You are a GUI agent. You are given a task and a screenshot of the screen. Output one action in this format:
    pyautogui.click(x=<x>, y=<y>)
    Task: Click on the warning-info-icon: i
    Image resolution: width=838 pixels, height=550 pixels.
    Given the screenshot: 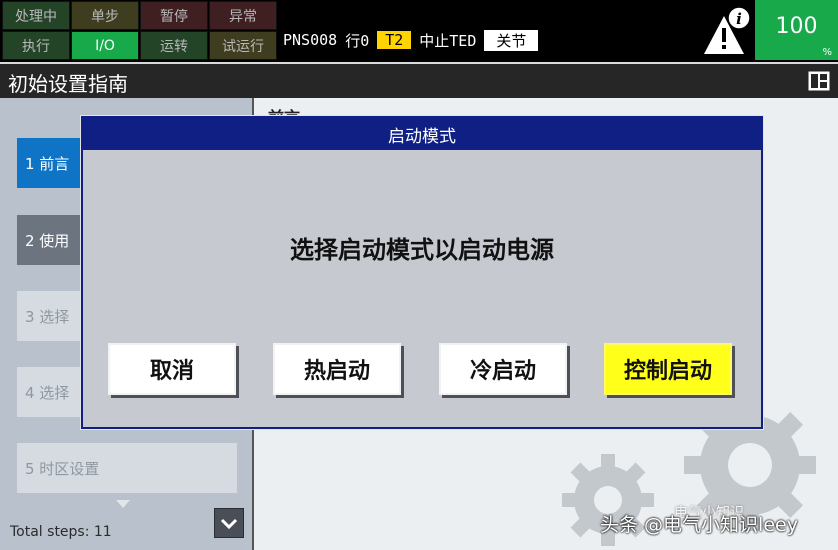 What is the action you would take?
    pyautogui.click(x=727, y=31)
    